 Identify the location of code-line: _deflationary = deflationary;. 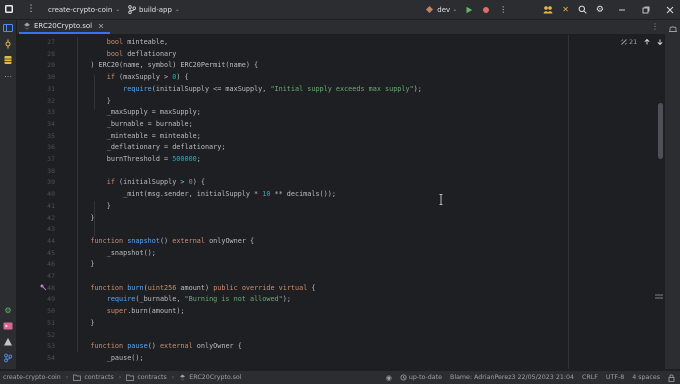
(150, 148).